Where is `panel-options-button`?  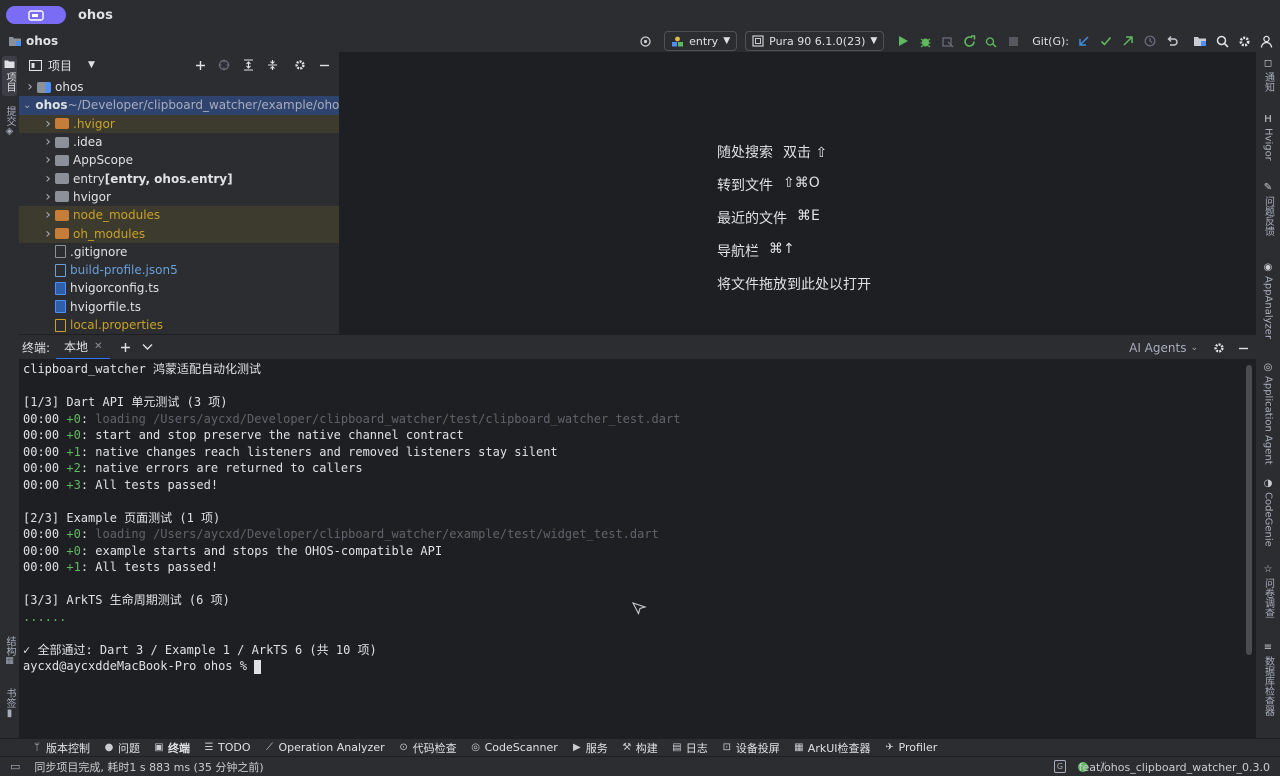
panel-options-button is located at coordinates (300, 65).